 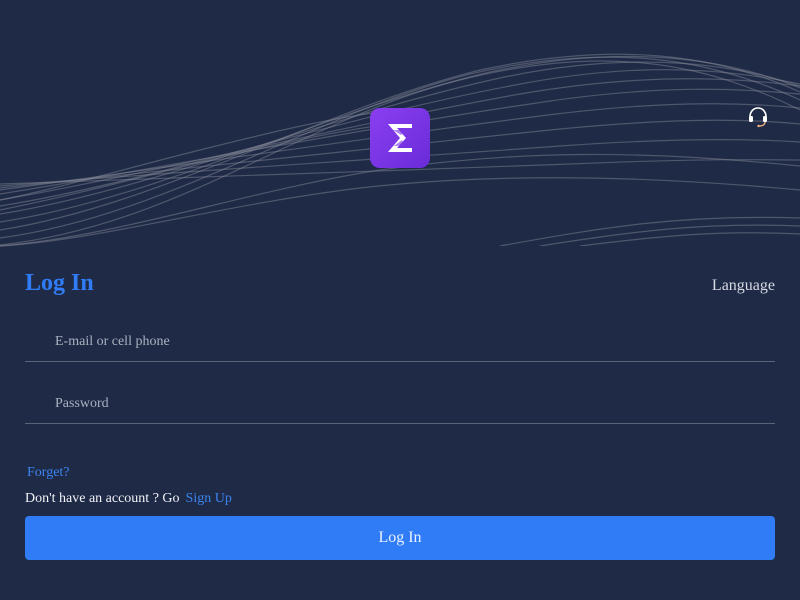 What do you see at coordinates (400, 538) in the screenshot?
I see `login-button: Log In` at bounding box center [400, 538].